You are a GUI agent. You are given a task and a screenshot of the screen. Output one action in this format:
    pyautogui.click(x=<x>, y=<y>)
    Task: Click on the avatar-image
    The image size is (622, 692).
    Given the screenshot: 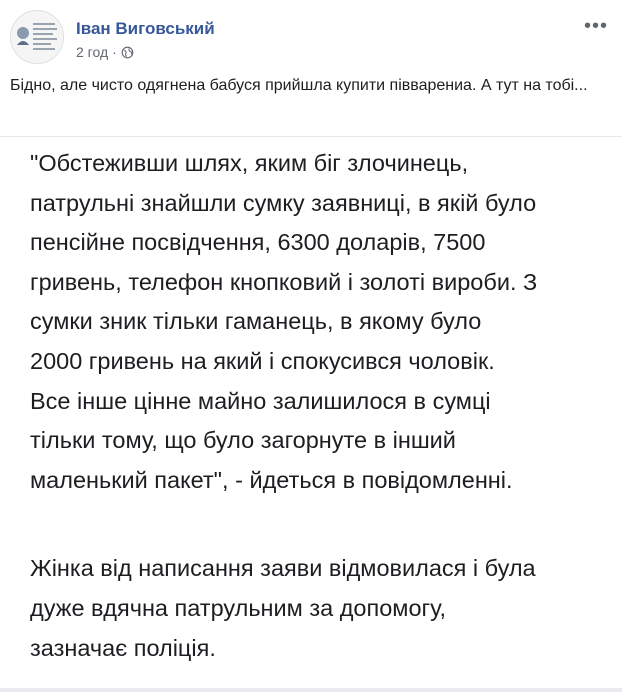 What is the action you would take?
    pyautogui.click(x=37, y=37)
    